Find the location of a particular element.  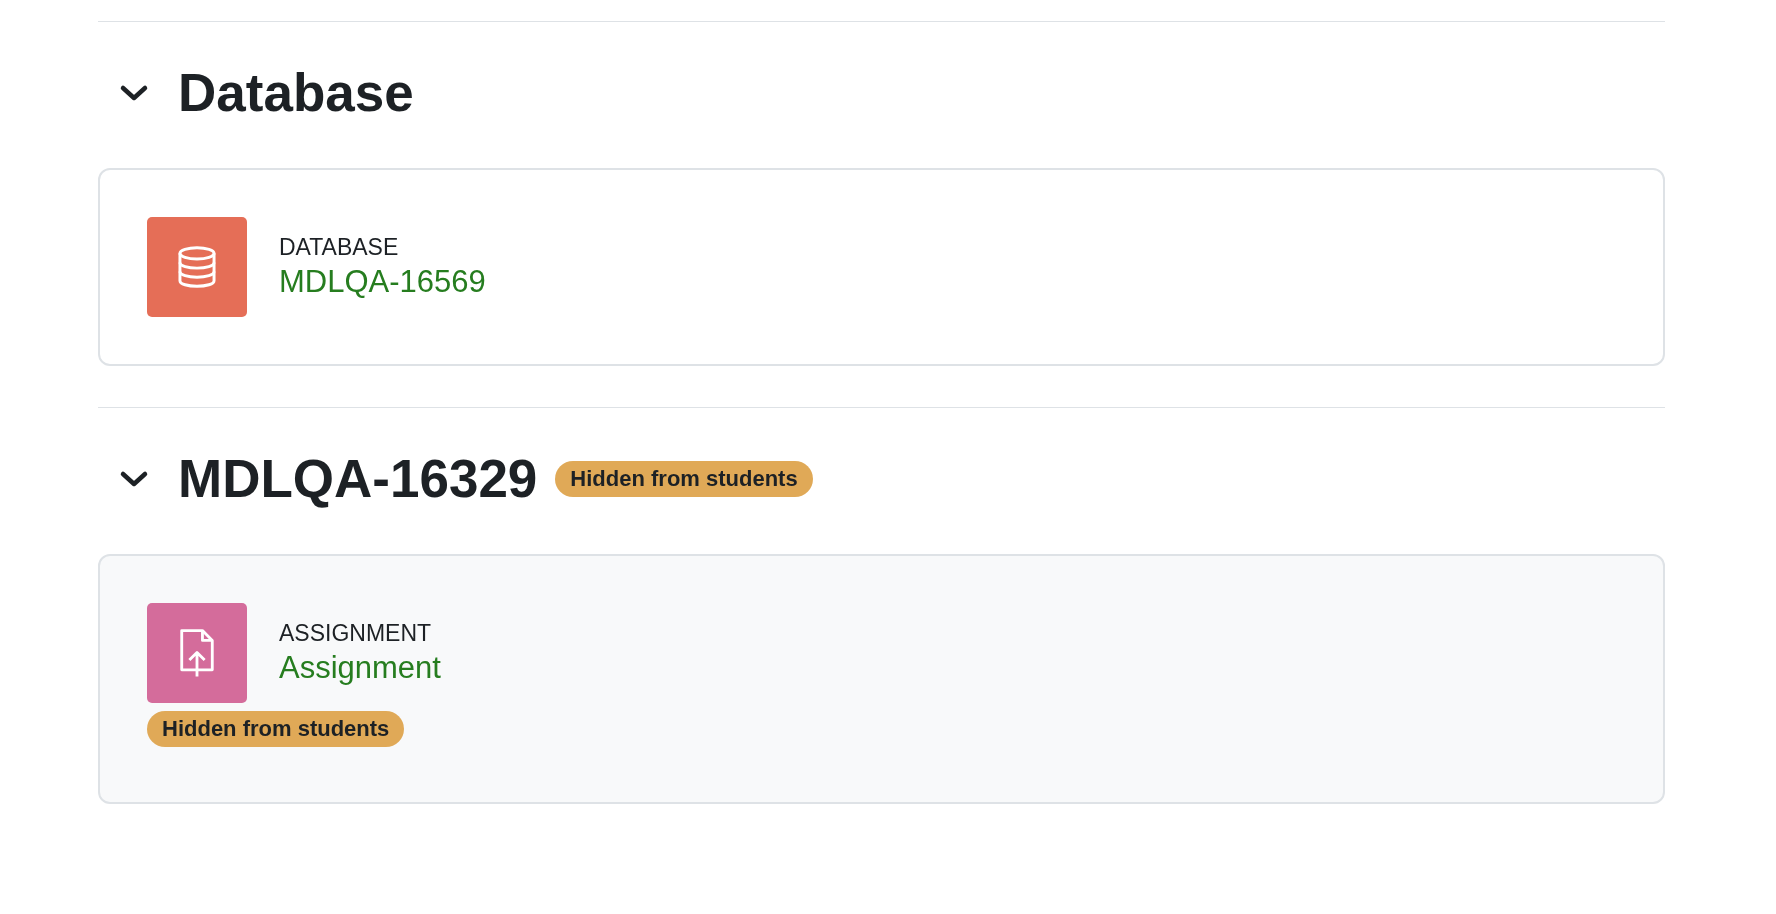

file-upload-icon is located at coordinates (197, 653).